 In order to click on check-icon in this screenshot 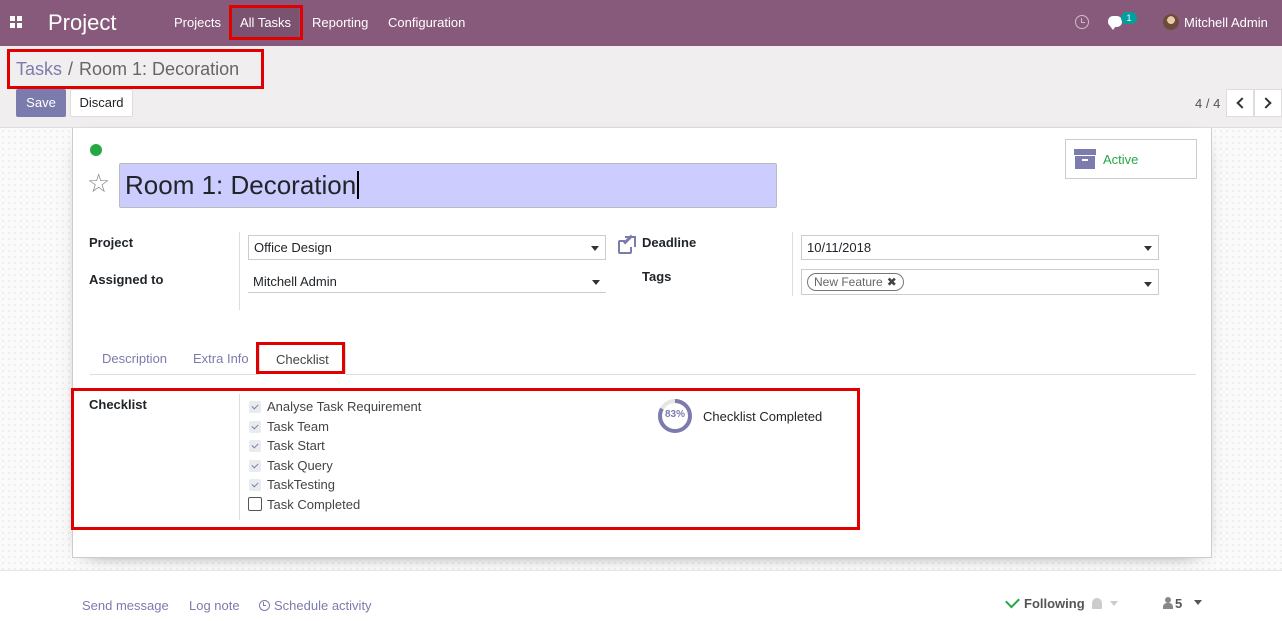, I will do `click(1012, 601)`.